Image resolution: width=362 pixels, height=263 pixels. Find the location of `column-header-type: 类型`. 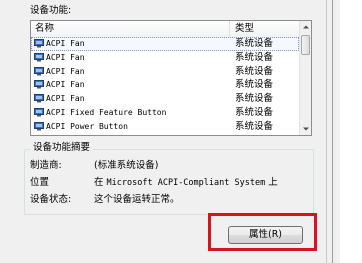

column-header-type: 类型 is located at coordinates (244, 29).